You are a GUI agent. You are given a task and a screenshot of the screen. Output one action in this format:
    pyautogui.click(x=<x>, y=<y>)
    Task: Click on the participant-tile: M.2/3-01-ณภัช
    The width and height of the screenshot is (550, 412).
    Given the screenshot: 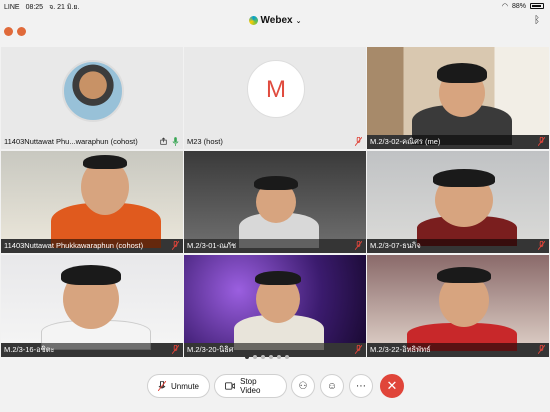 What is the action you would take?
    pyautogui.click(x=275, y=202)
    